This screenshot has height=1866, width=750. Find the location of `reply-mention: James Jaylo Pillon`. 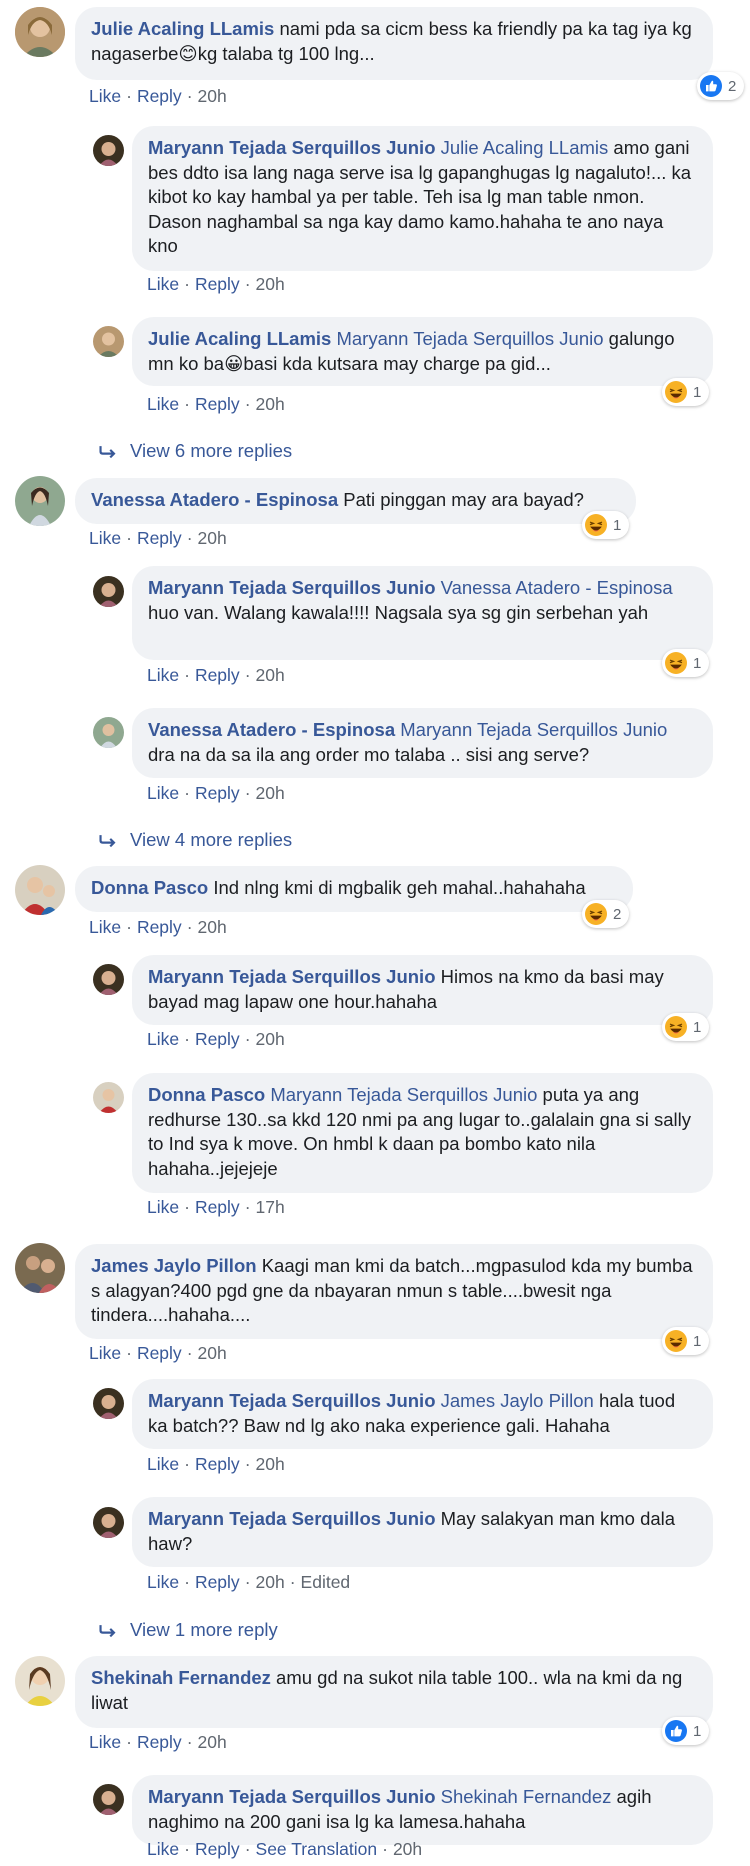

reply-mention: James Jaylo Pillon is located at coordinates (517, 1400).